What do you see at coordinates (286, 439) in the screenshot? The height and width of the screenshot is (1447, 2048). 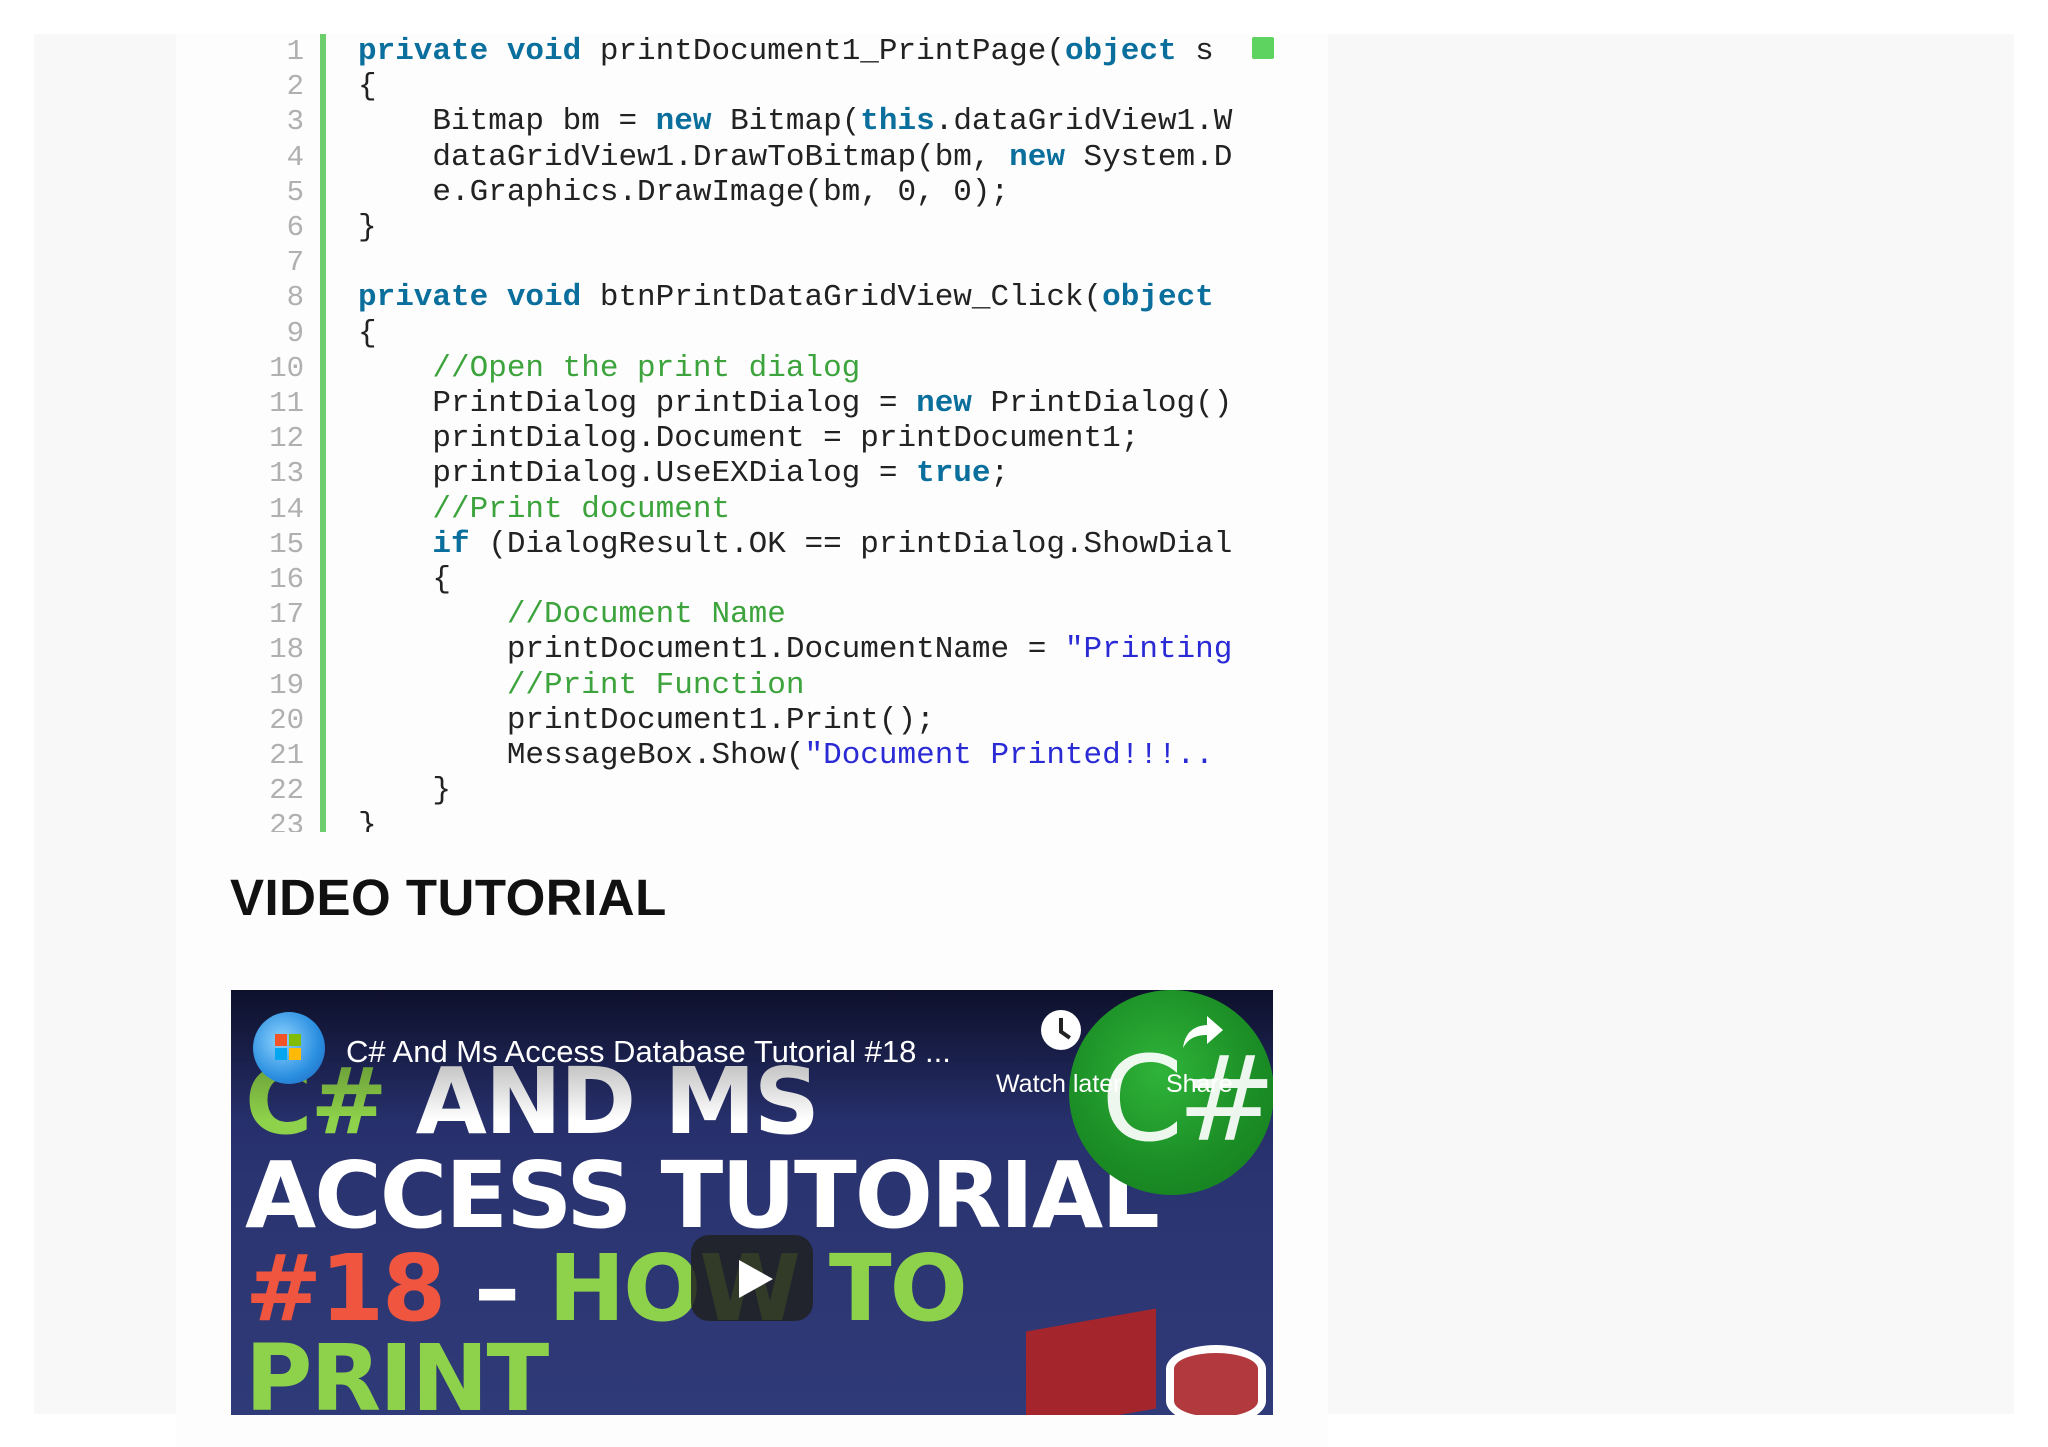 I see `line-number: 12` at bounding box center [286, 439].